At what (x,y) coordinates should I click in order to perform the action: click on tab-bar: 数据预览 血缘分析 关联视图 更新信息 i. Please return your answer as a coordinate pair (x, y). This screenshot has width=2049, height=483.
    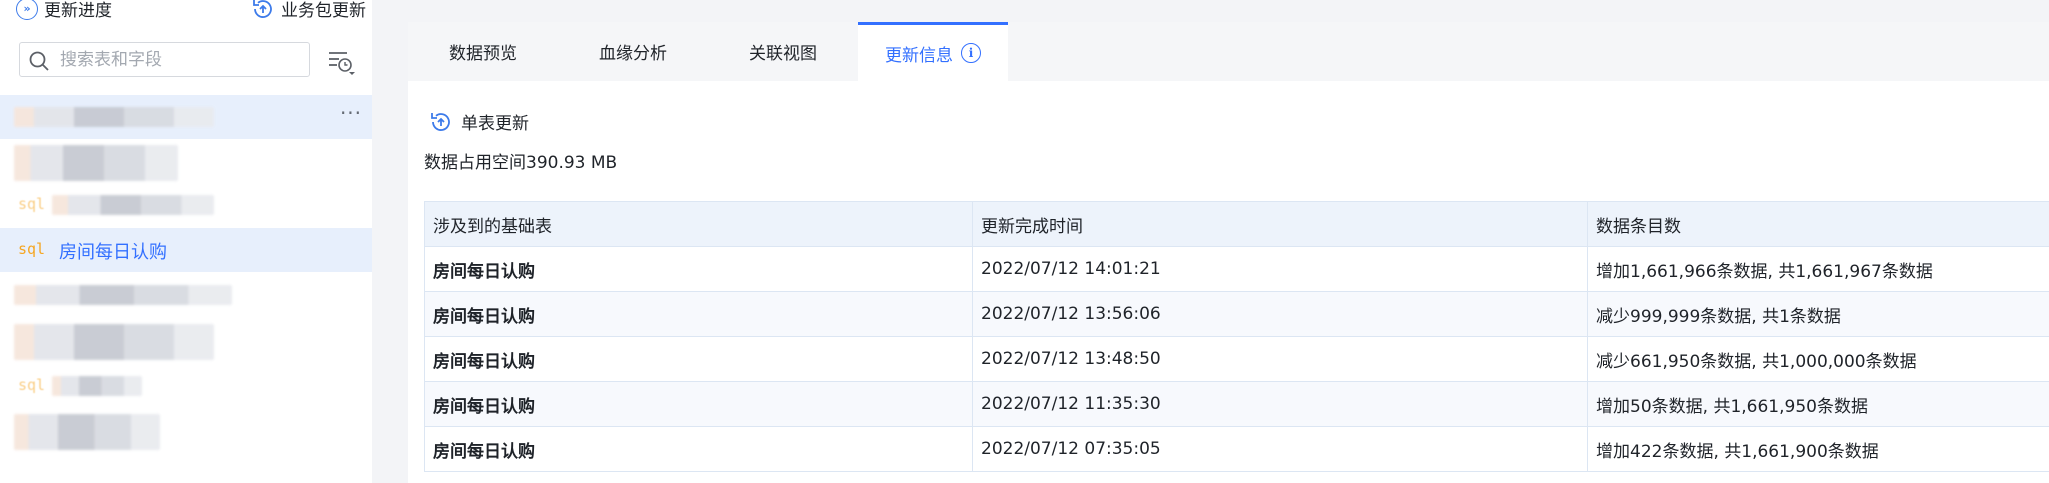
    Looking at the image, I should click on (1228, 51).